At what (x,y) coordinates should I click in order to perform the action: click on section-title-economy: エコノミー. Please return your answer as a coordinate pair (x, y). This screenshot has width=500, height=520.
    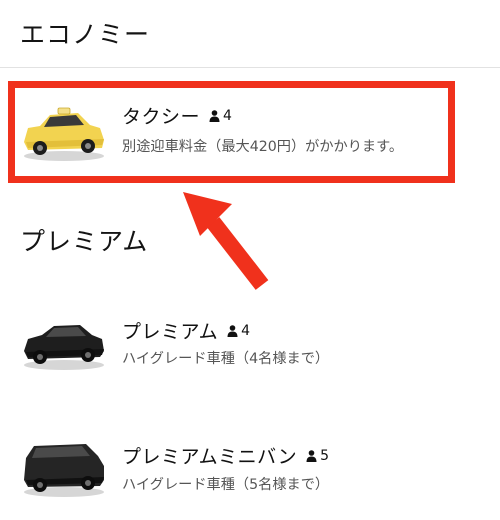
    Looking at the image, I should click on (85, 34).